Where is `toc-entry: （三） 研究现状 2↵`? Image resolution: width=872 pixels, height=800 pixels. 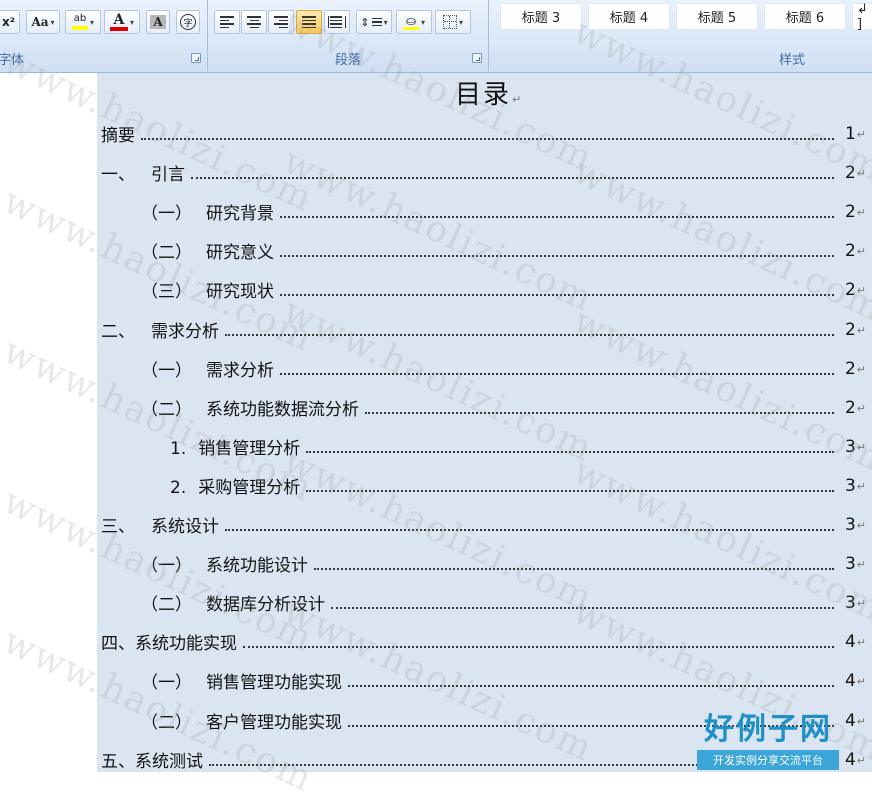 toc-entry: （三） 研究现状 2↵ is located at coordinates (503, 289).